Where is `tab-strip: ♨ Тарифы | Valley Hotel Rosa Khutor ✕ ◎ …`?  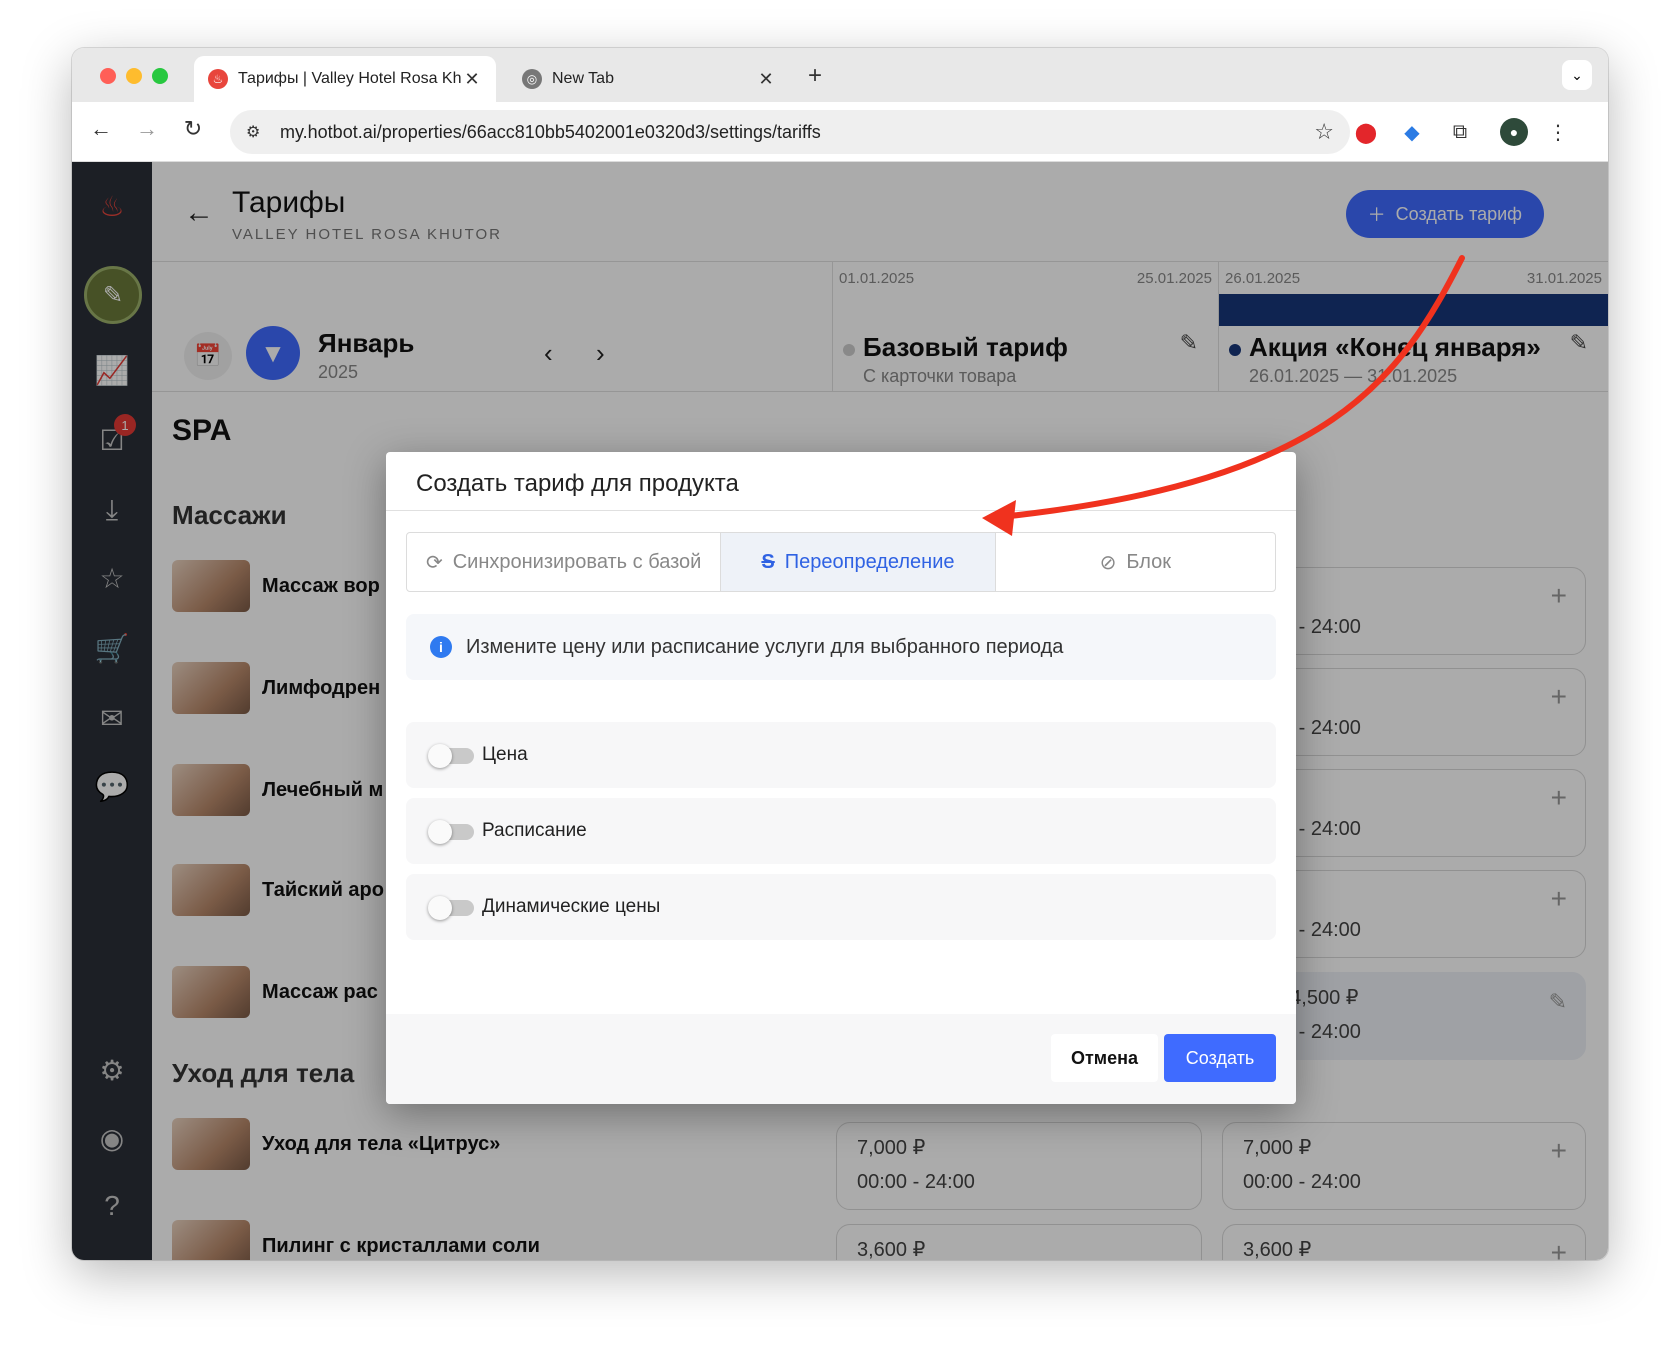 tab-strip: ♨ Тарифы | Valley Hotel Rosa Khutor ✕ ◎ … is located at coordinates (840, 75).